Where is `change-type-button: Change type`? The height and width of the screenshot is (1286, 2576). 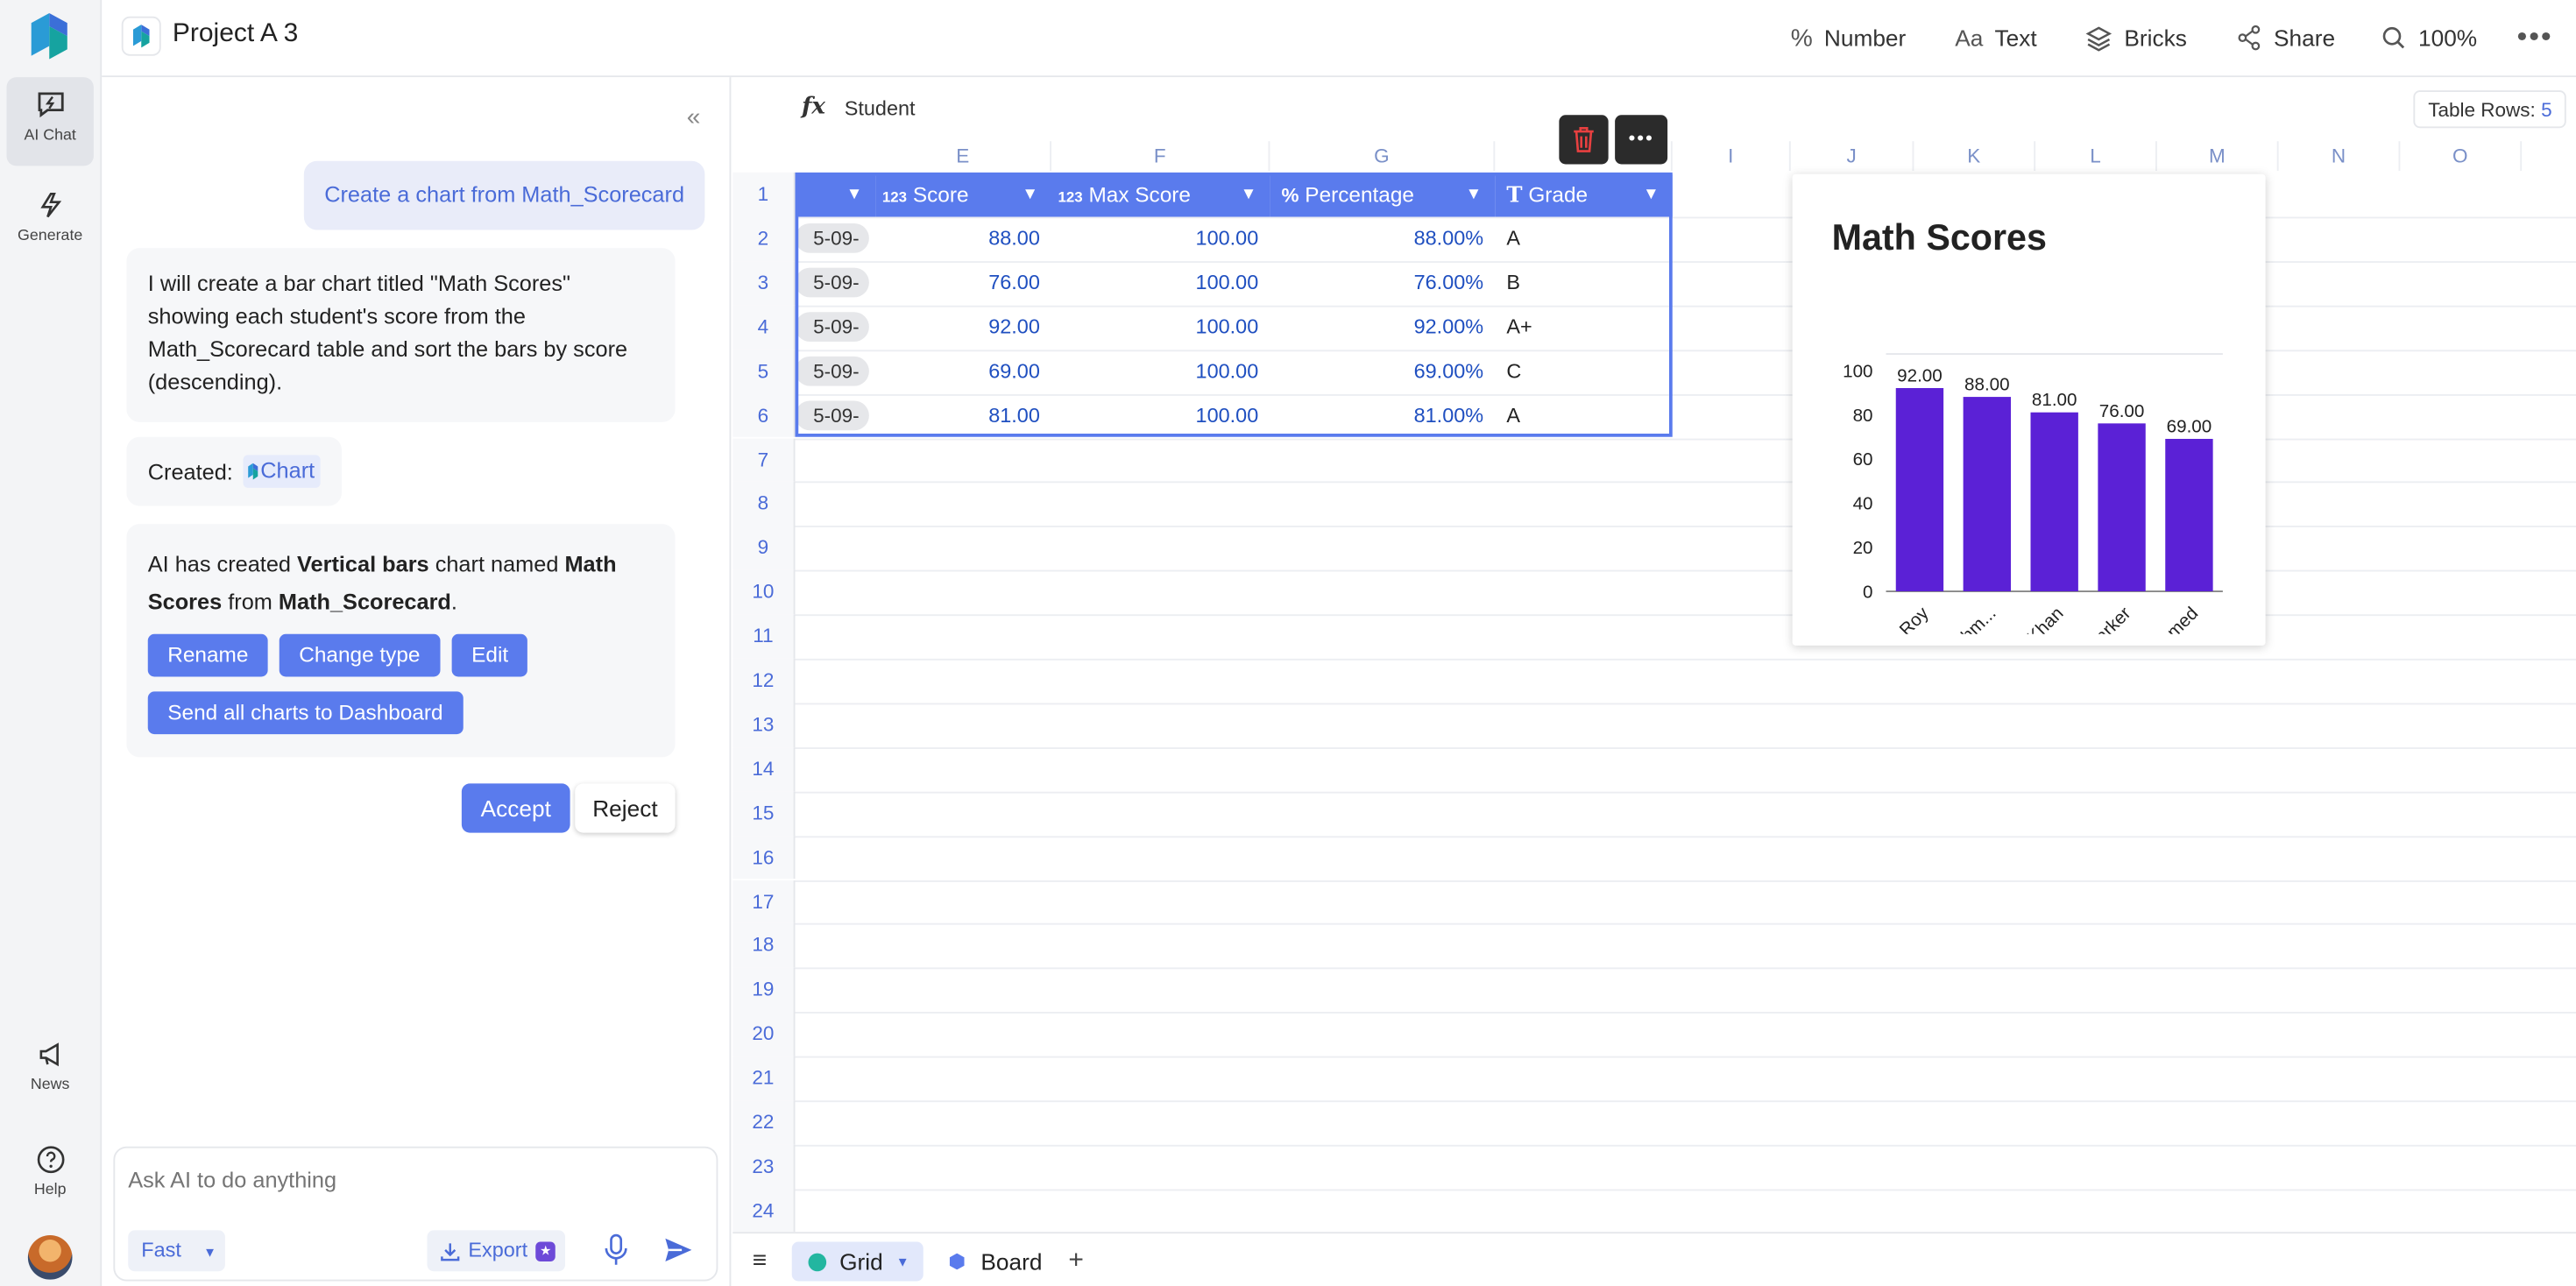
change-type-button: Change type is located at coordinates (360, 655).